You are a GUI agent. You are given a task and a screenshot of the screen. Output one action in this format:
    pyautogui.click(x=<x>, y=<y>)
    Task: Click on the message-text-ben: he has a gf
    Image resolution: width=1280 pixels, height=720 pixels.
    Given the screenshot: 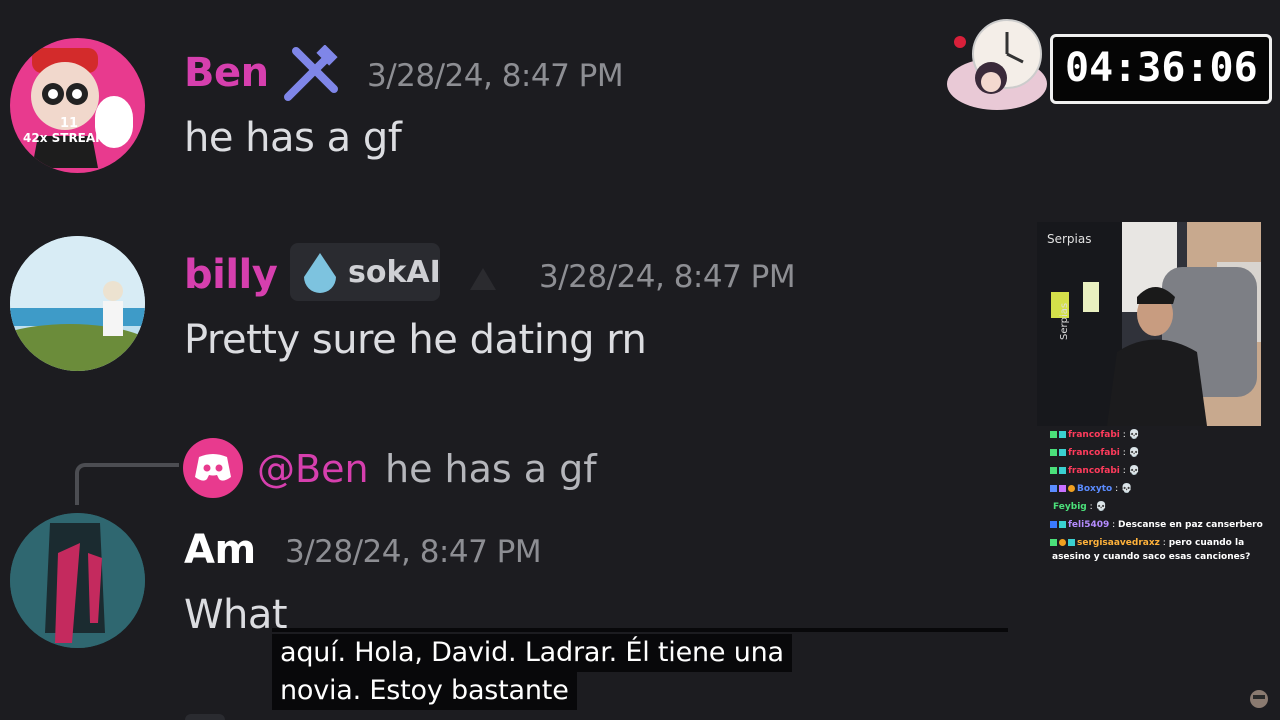 What is the action you would take?
    pyautogui.click(x=293, y=138)
    